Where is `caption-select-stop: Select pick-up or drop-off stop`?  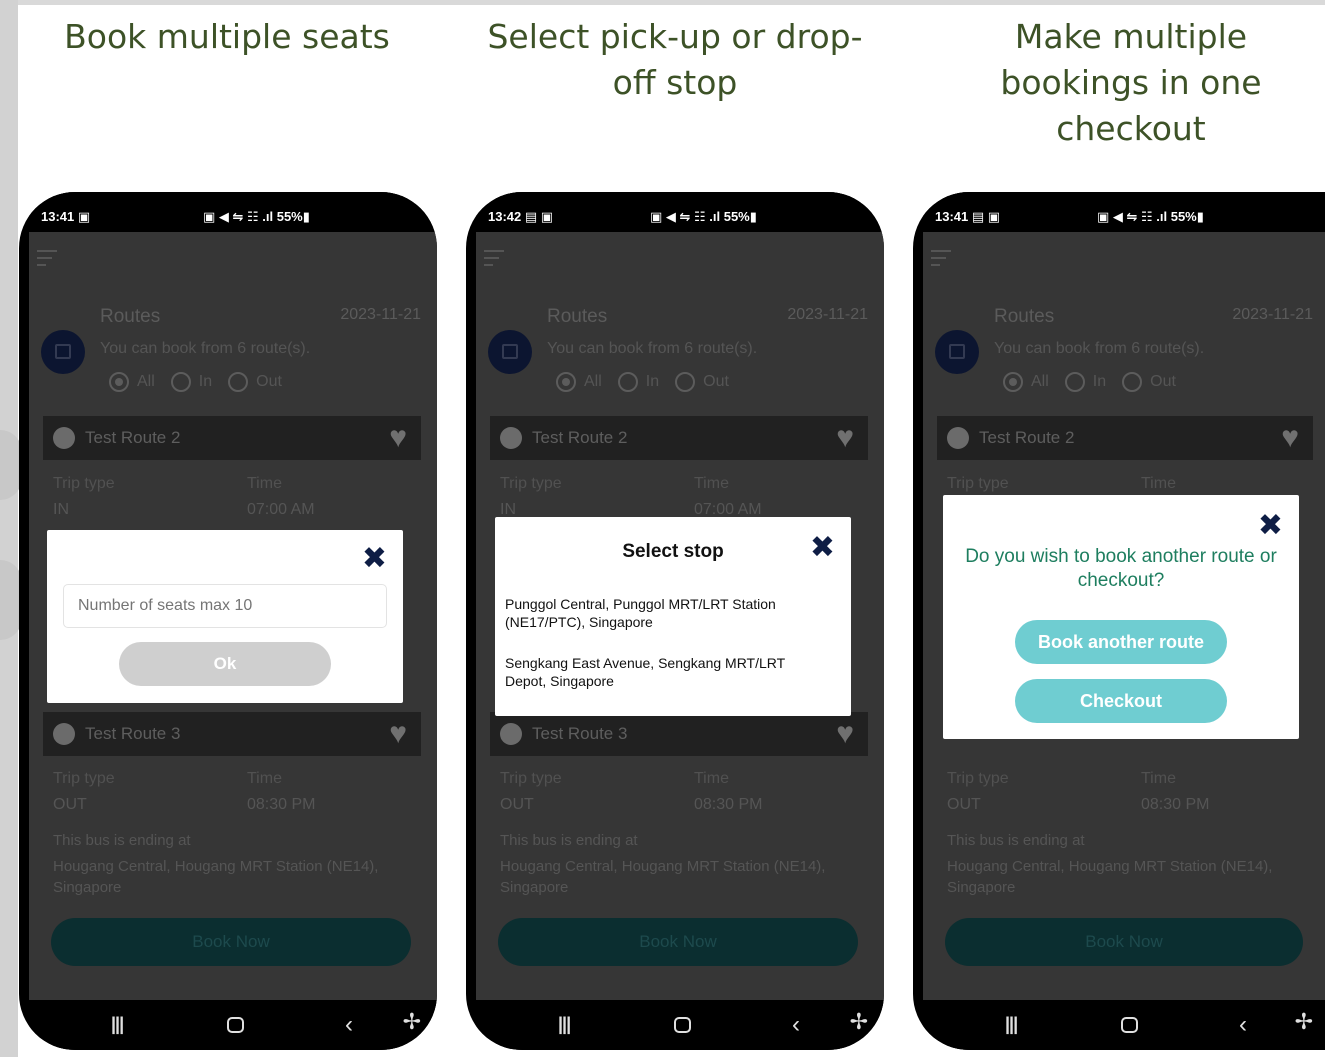
caption-select-stop: Select pick-up or drop-off stop is located at coordinates (675, 59).